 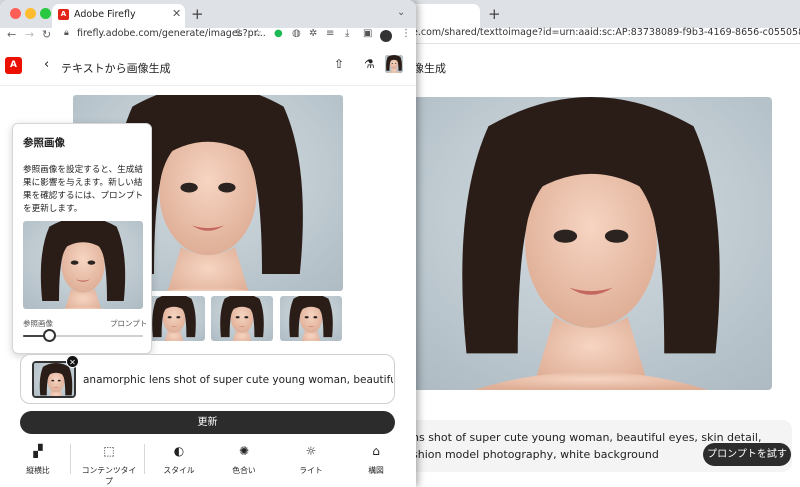 What do you see at coordinates (244, 470) in the screenshot?
I see `tool-label: 色合い` at bounding box center [244, 470].